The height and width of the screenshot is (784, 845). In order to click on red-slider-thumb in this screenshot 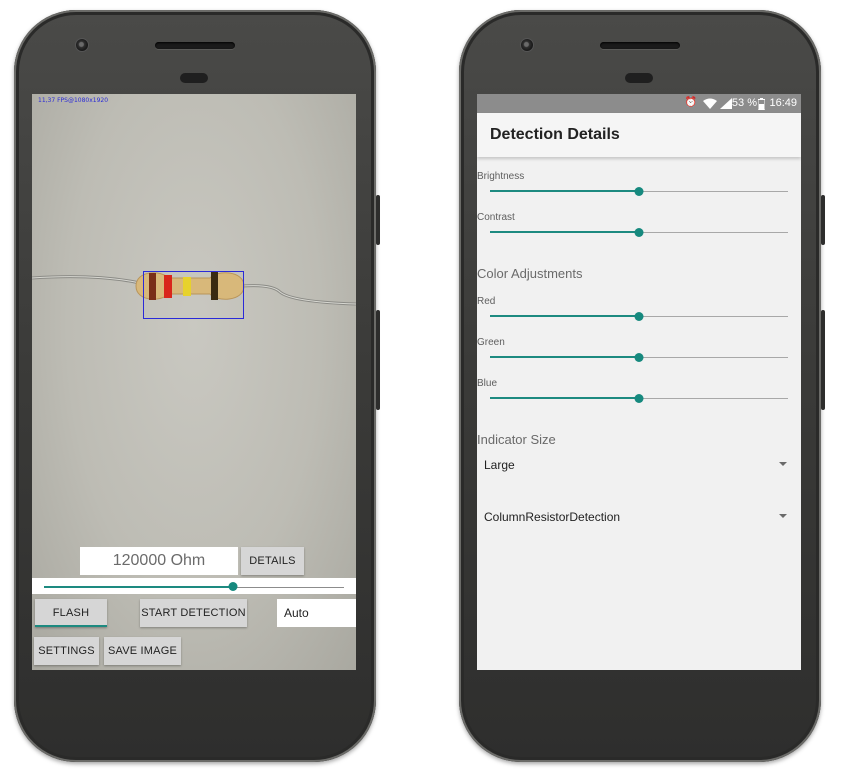, I will do `click(639, 316)`.